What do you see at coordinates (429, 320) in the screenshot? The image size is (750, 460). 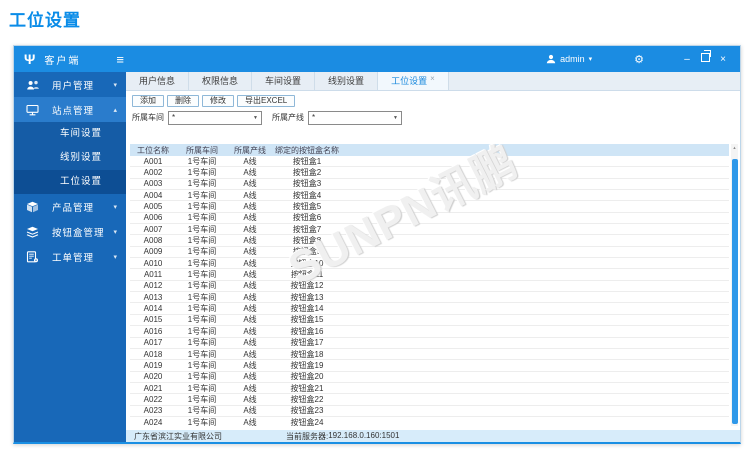 I see `table-row: A015 1号车间 A线 按钮盒15` at bounding box center [429, 320].